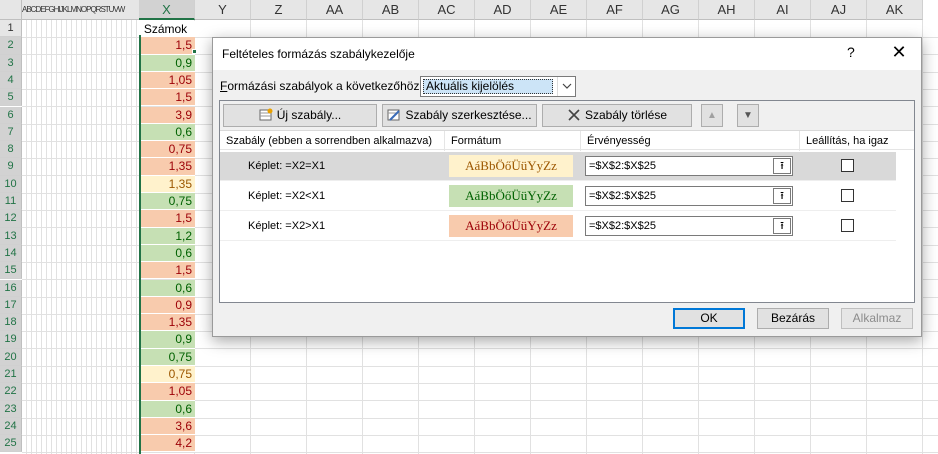 The image size is (938, 454). Describe the element at coordinates (194, 51) in the screenshot. I see `fill-handle` at that location.